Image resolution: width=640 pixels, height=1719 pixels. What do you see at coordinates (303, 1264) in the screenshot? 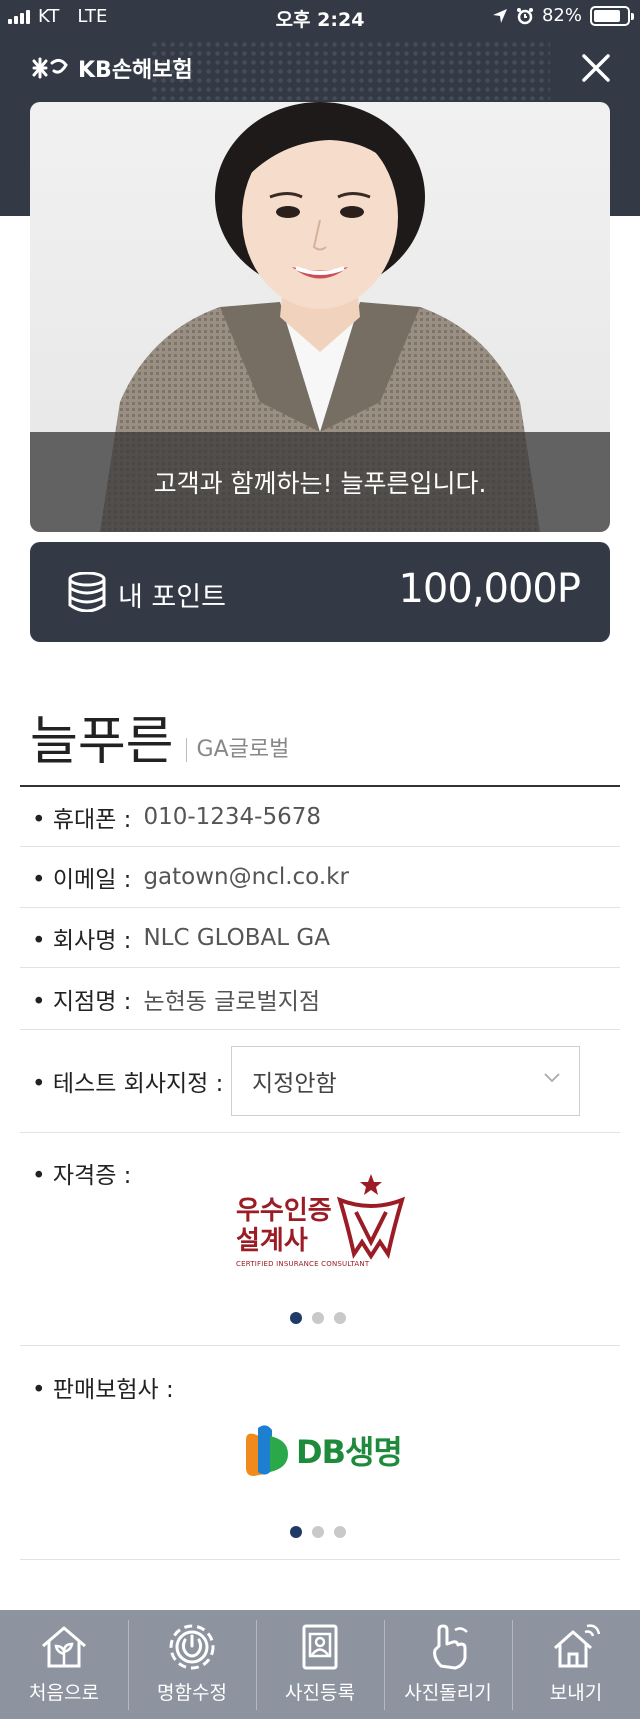
I see `cert-logo-subtitle: CERTIFIED INSURANCE CONSULTANT` at bounding box center [303, 1264].